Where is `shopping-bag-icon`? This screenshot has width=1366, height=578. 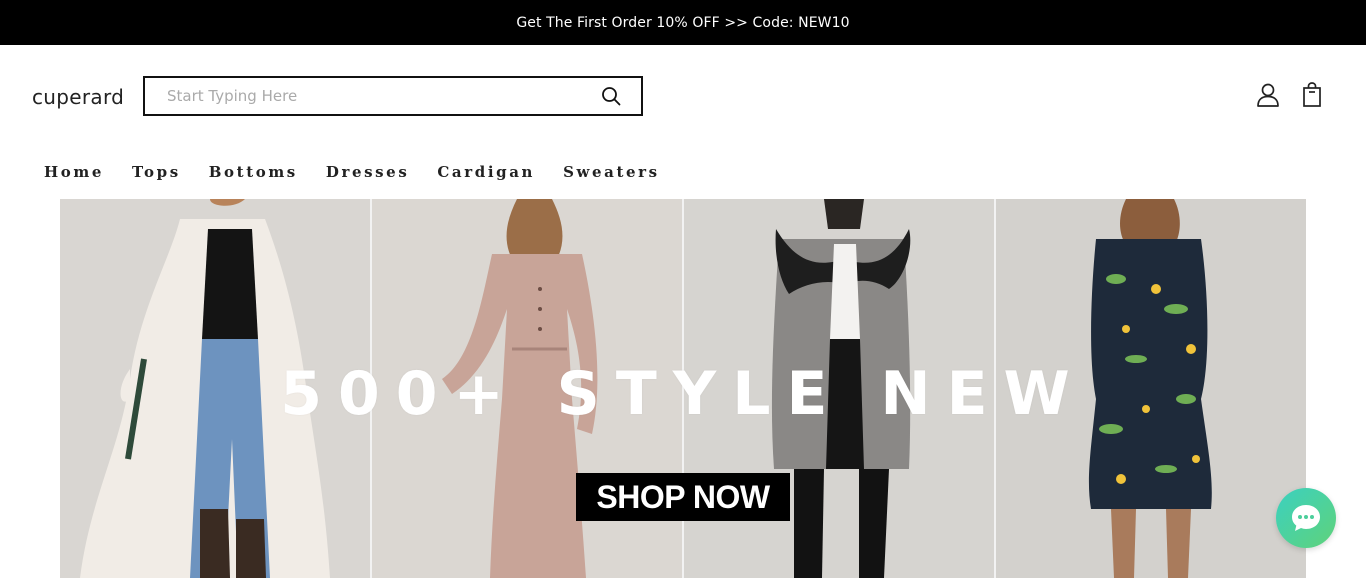 shopping-bag-icon is located at coordinates (1312, 94).